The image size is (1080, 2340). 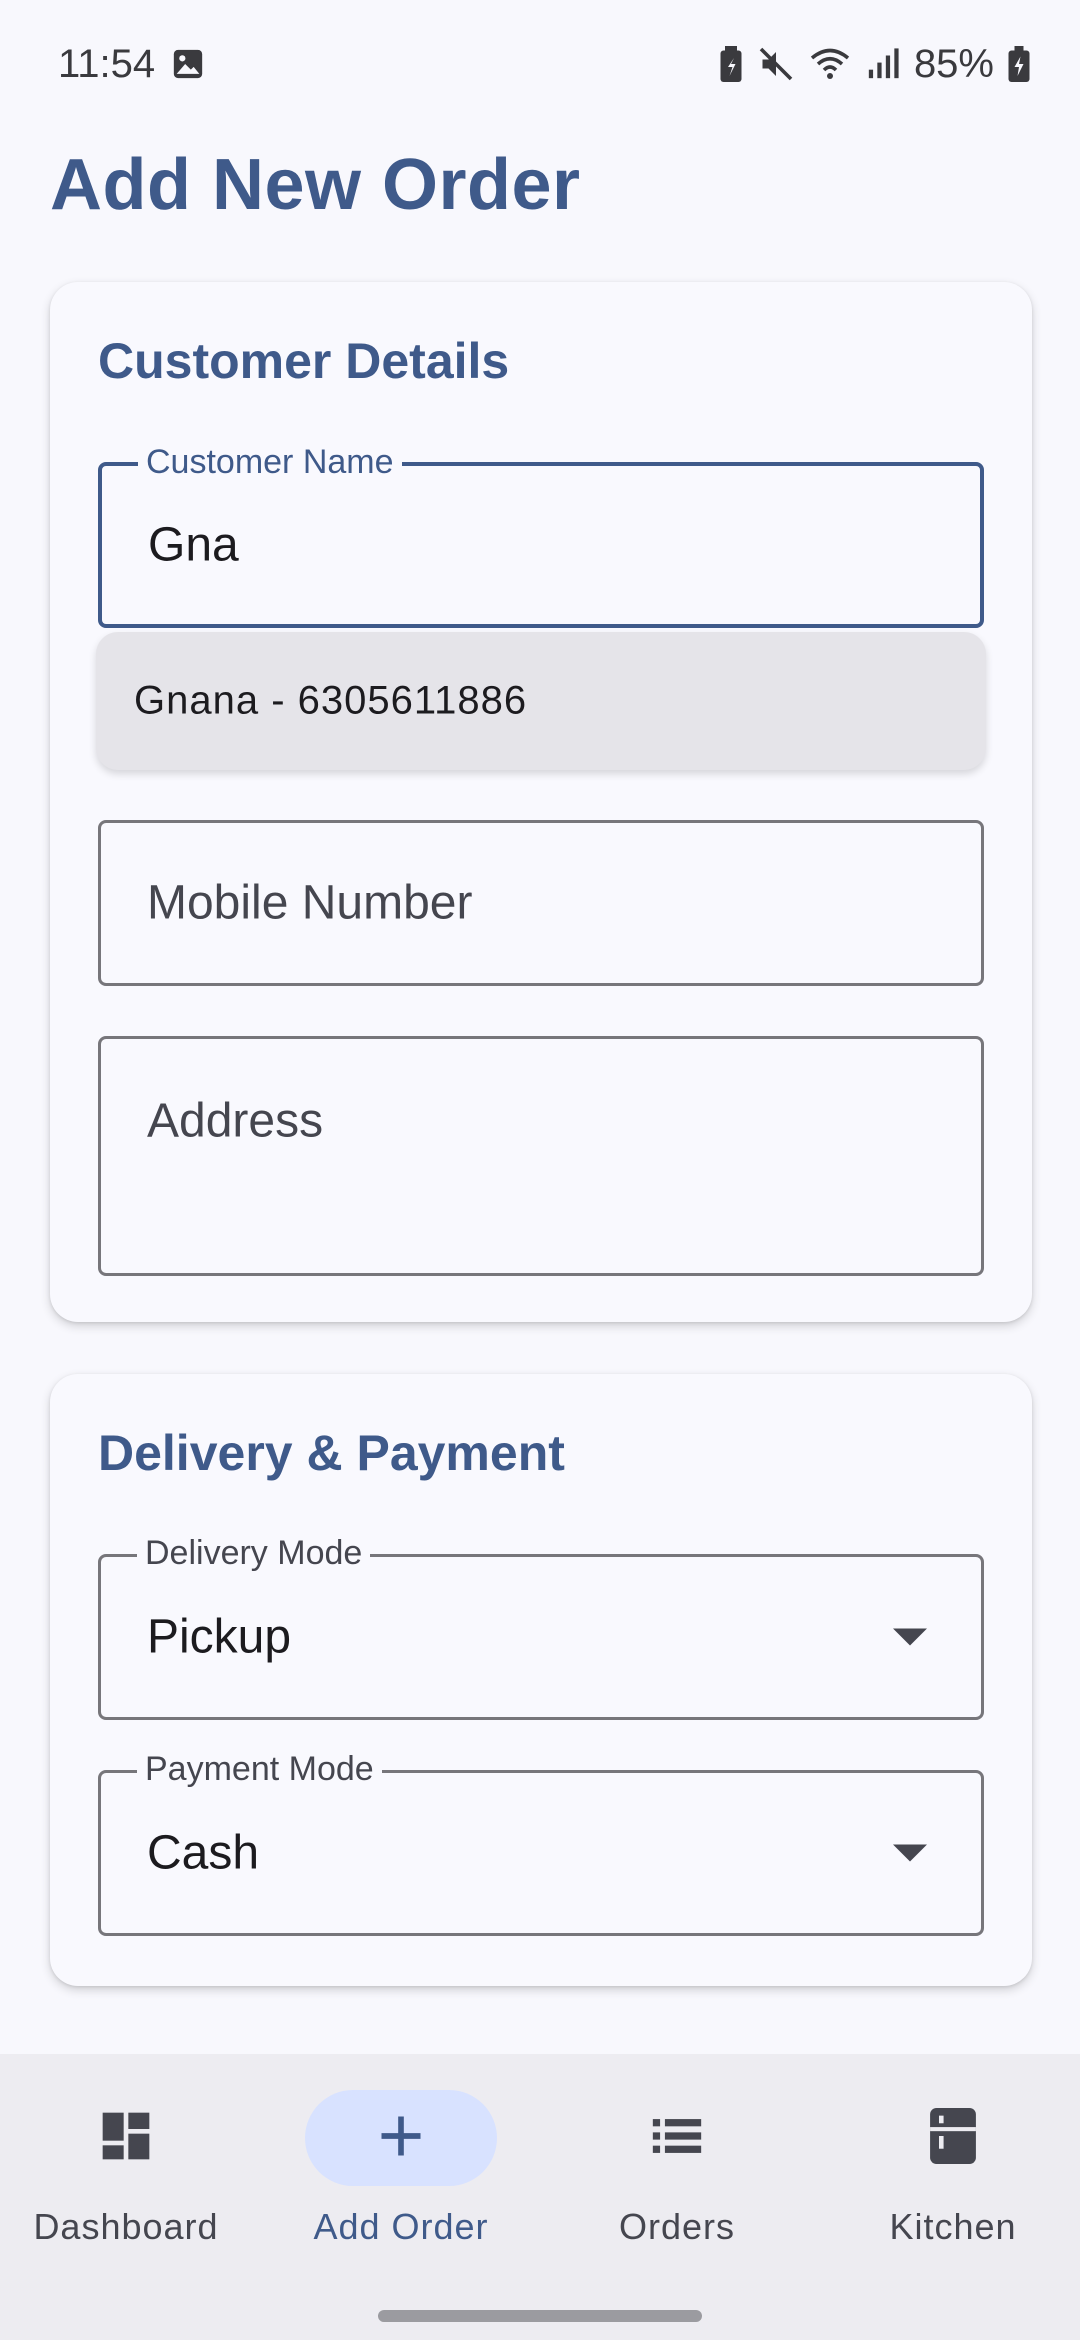 What do you see at coordinates (731, 64) in the screenshot?
I see `battery-saver-icon` at bounding box center [731, 64].